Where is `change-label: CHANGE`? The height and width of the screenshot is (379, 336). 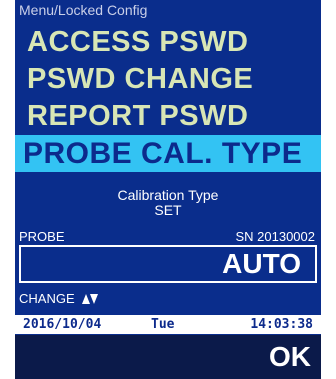 change-label: CHANGE is located at coordinates (47, 298).